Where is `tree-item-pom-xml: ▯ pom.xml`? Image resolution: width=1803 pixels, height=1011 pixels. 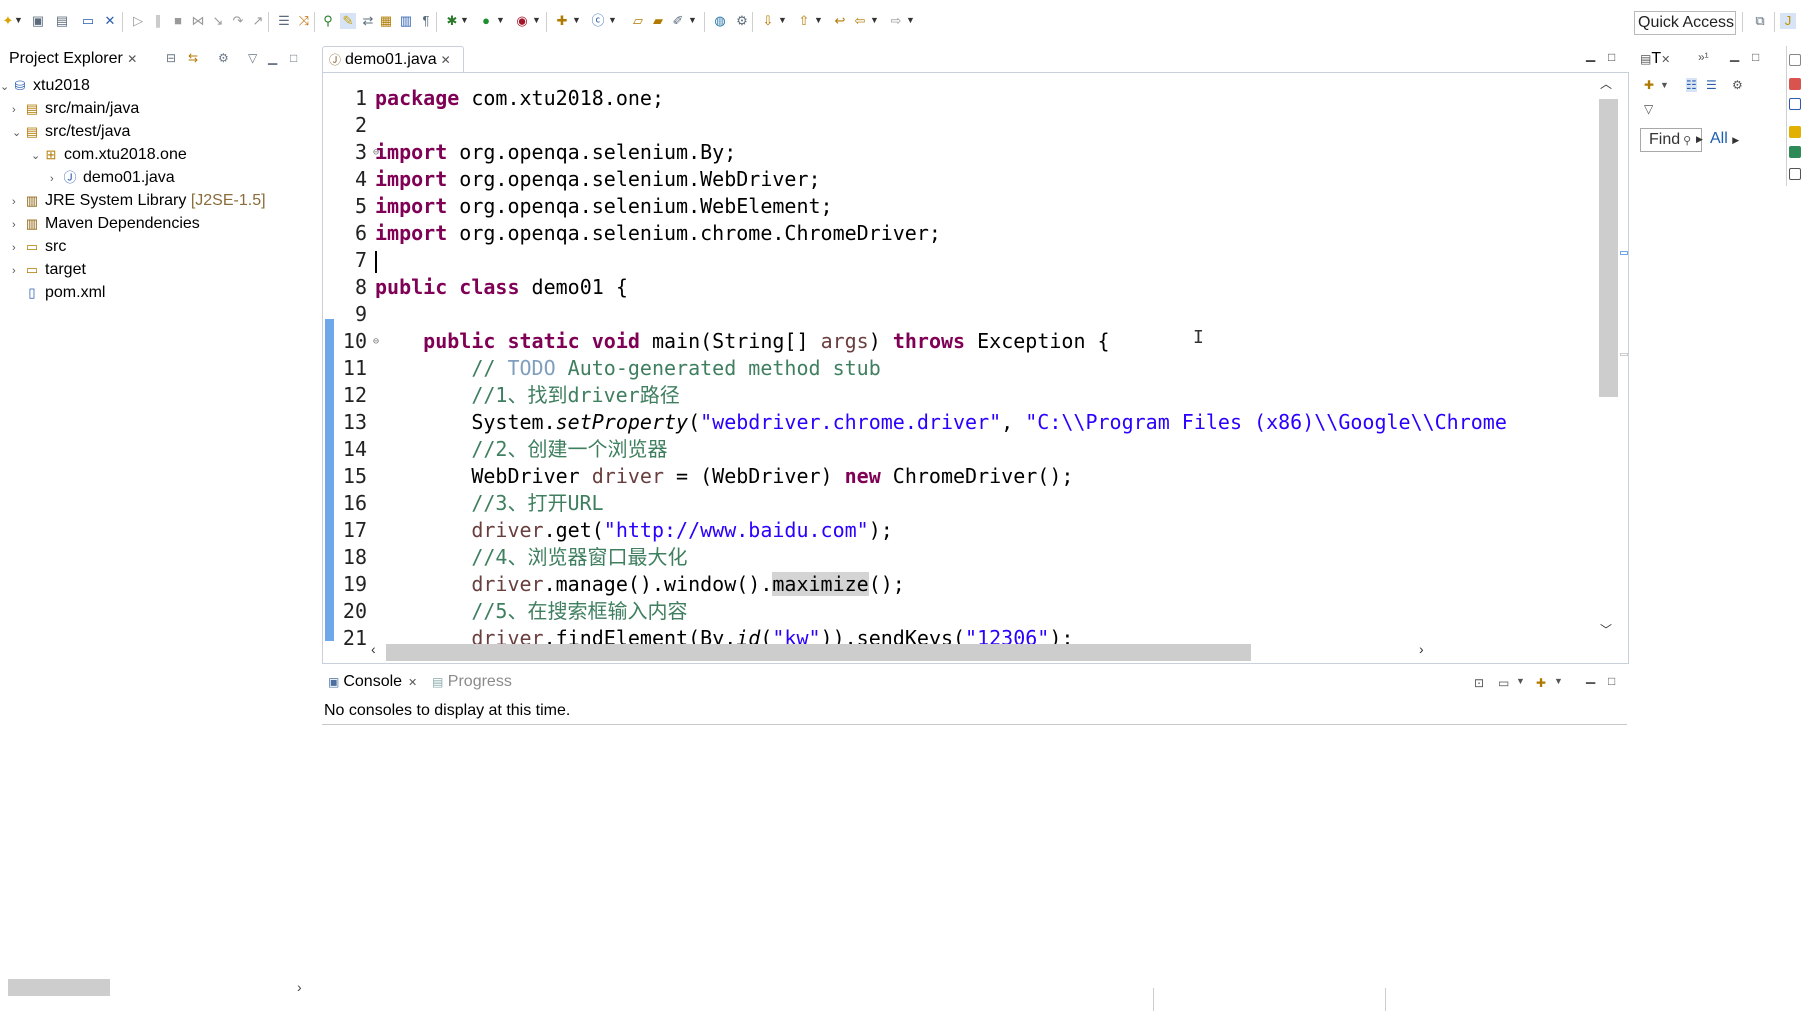
tree-item-pom-xml: ▯ pom.xml is located at coordinates (58, 293).